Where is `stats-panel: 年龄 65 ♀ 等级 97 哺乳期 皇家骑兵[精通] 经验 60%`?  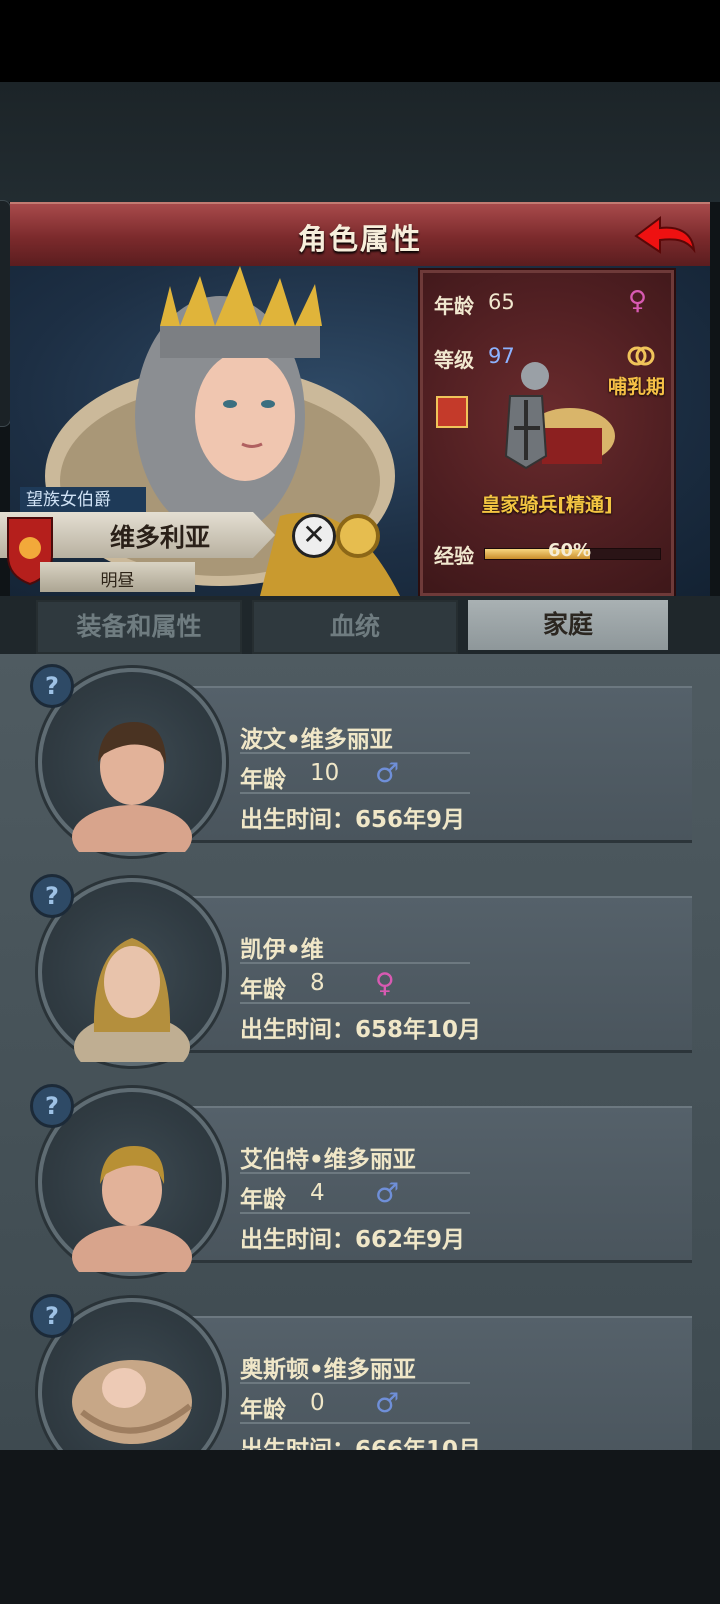
stats-panel: 年龄 65 ♀ 等级 97 哺乳期 皇家骑兵[精通] 经验 60% is located at coordinates (547, 433).